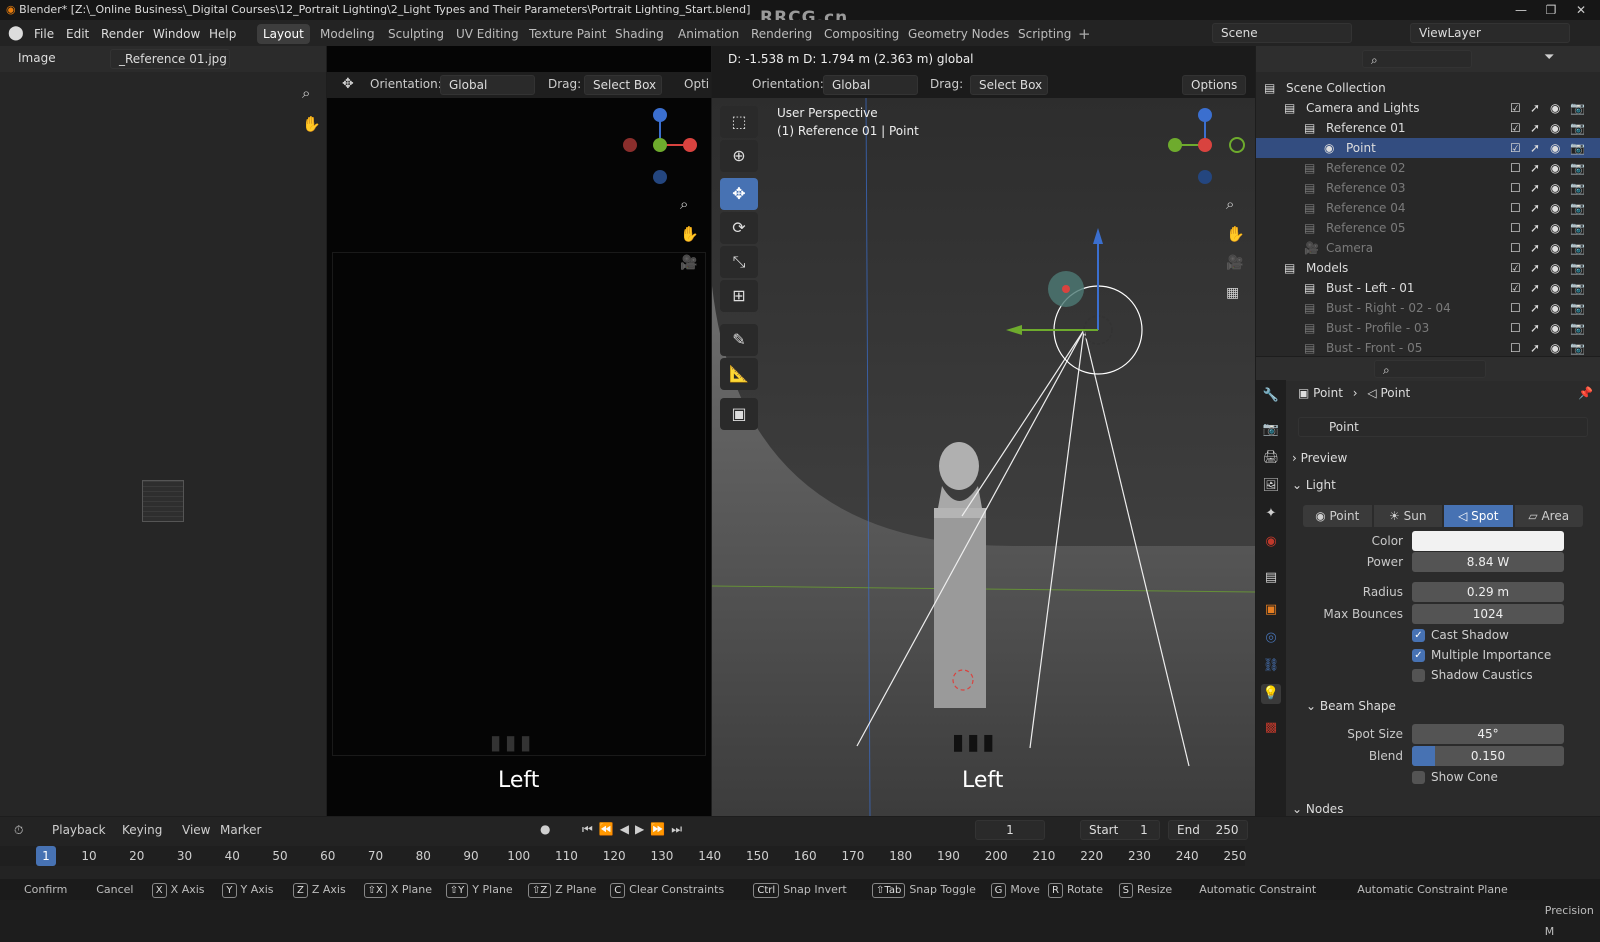 The height and width of the screenshot is (942, 1600). I want to click on select-box-tool-icon: ⬚, so click(739, 122).